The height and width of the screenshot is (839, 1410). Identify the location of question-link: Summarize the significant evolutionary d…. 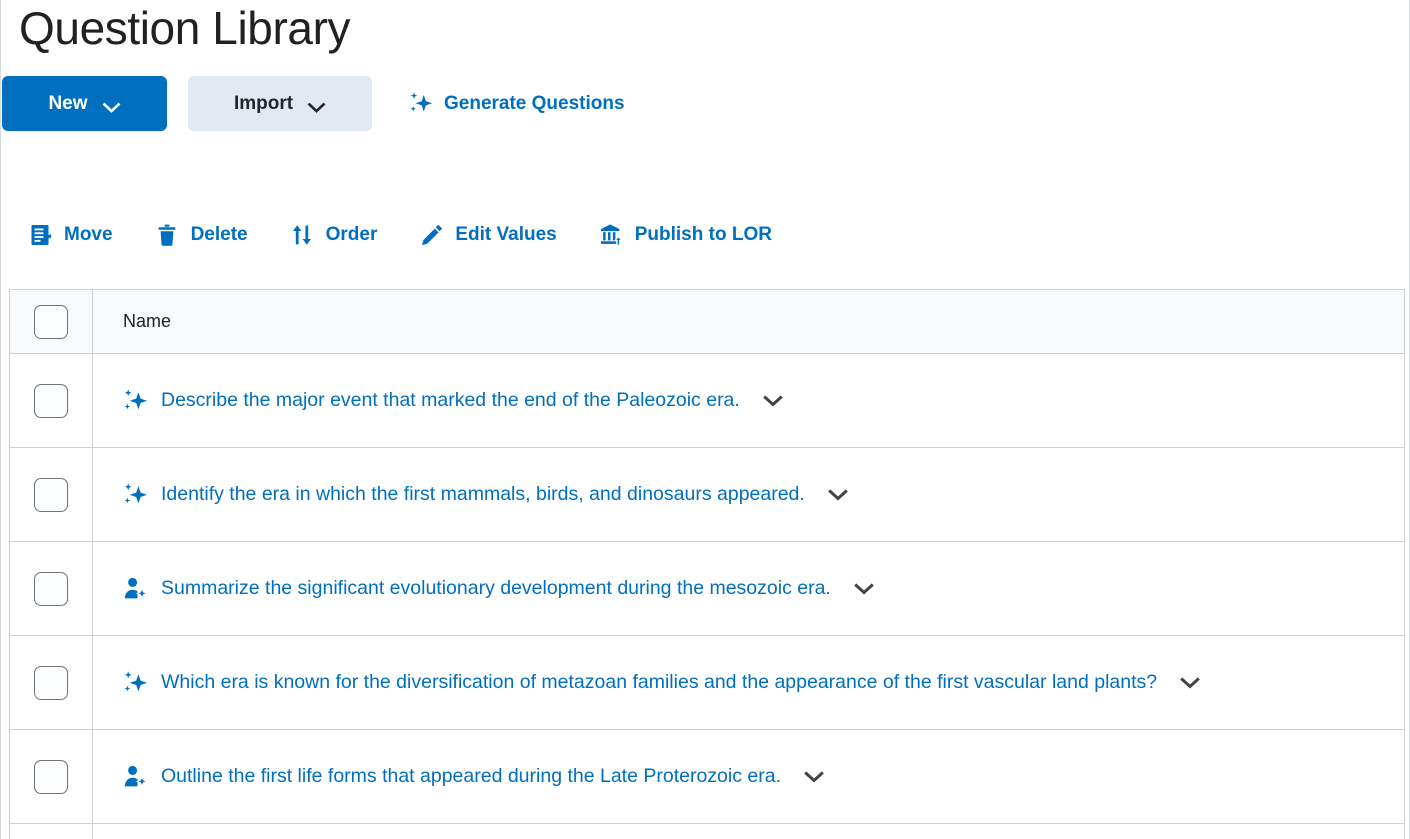
(496, 588).